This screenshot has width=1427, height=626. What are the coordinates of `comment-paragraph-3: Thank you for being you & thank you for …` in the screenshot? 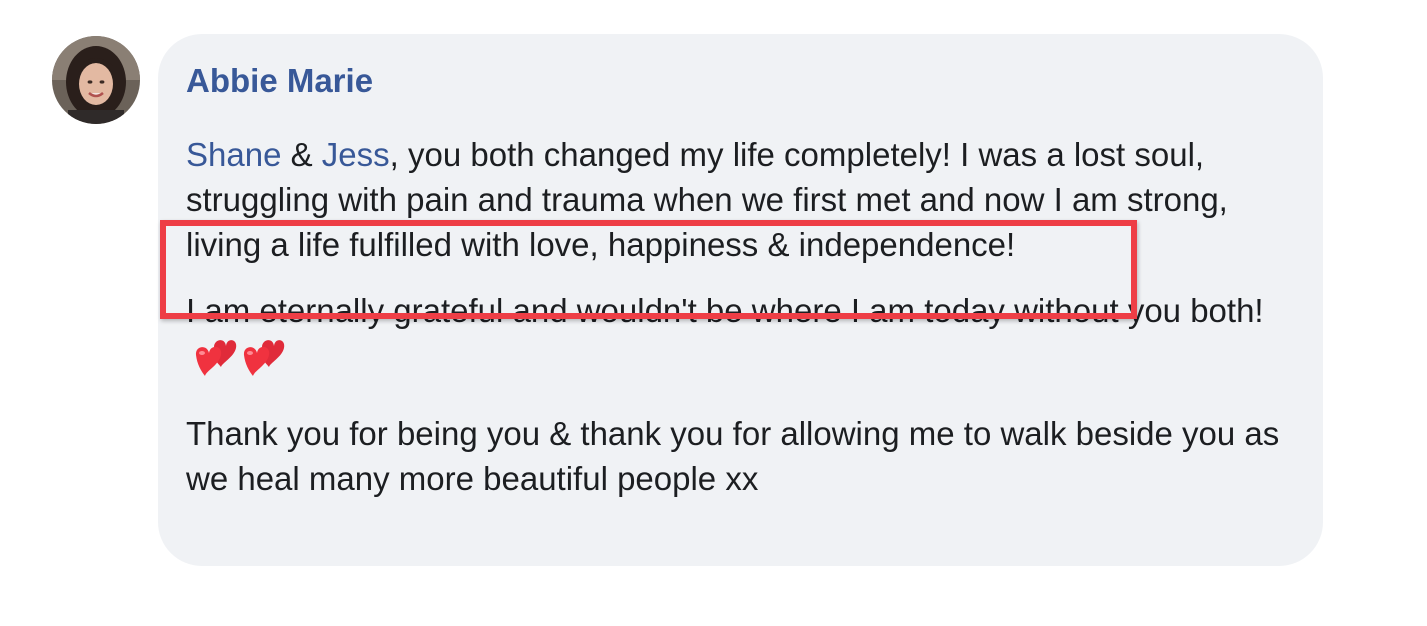 It's located at (733, 456).